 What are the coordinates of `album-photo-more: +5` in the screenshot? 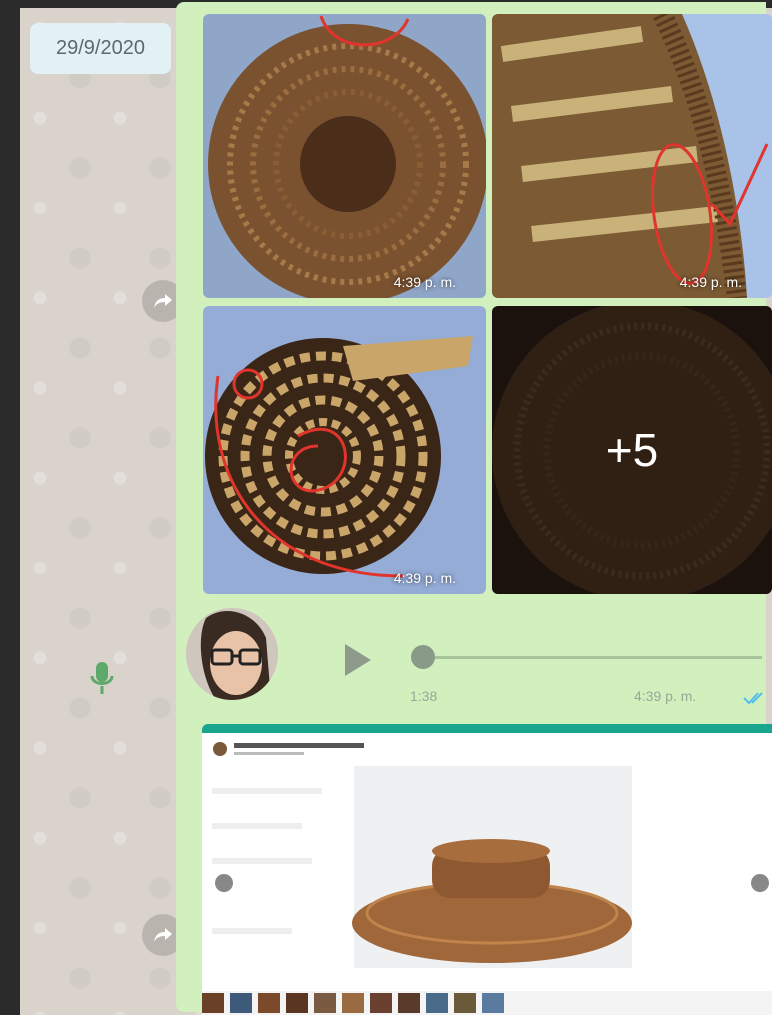 It's located at (632, 450).